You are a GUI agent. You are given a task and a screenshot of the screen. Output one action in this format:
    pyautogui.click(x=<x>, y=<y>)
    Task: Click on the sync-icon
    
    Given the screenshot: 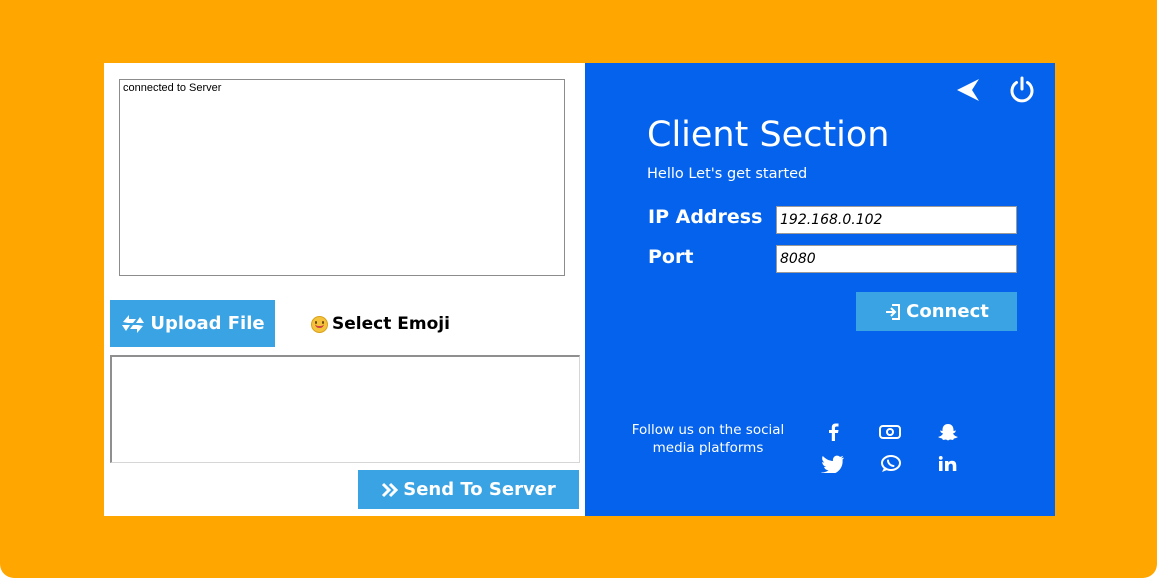 What is the action you would take?
    pyautogui.click(x=133, y=323)
    